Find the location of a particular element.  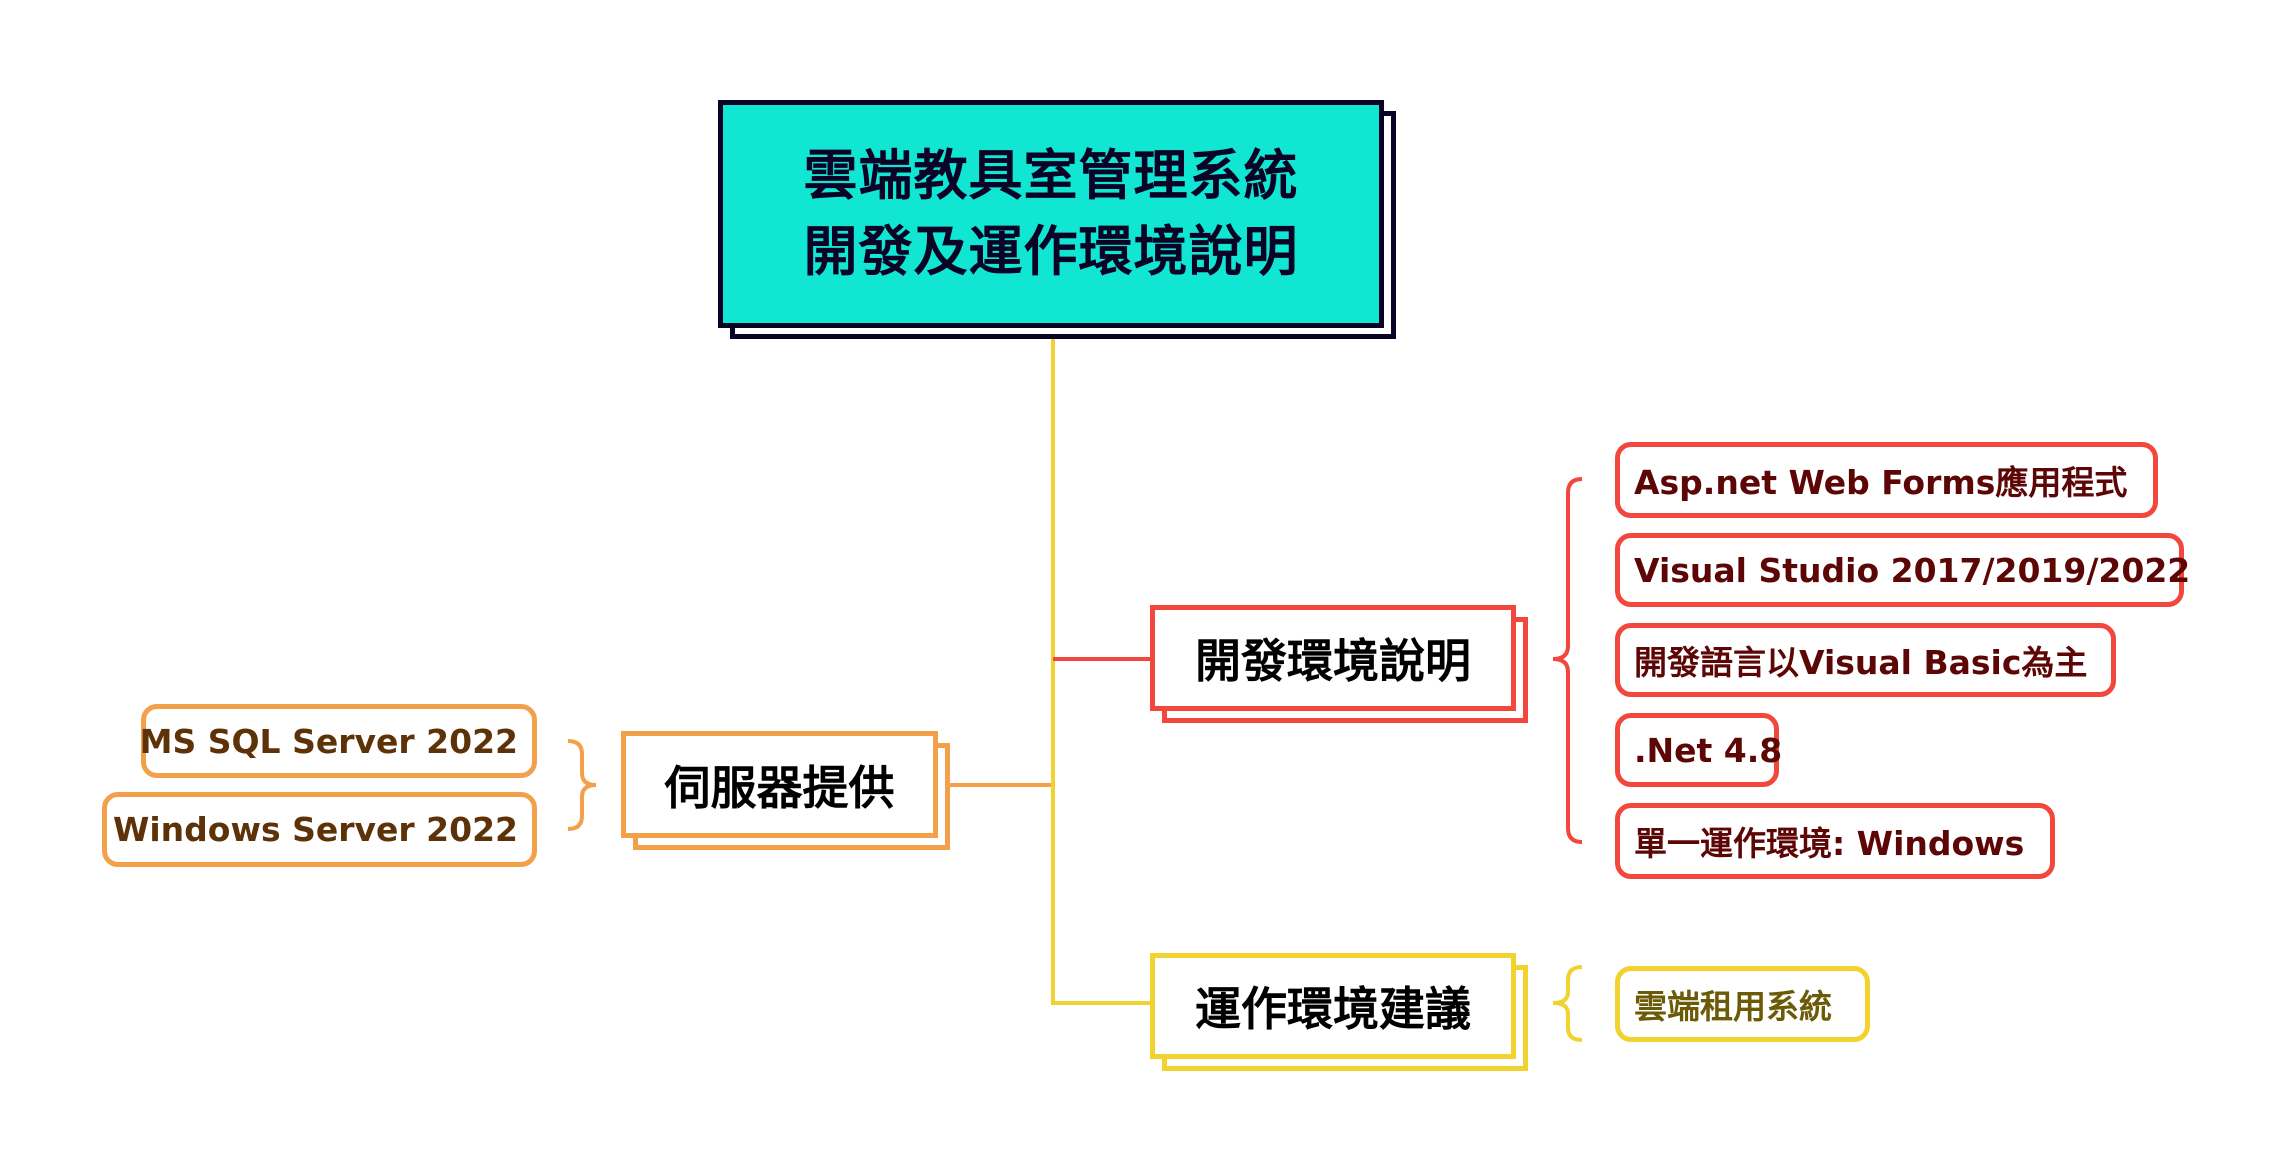

leaf-label: .Net 4.8 is located at coordinates (1708, 750).